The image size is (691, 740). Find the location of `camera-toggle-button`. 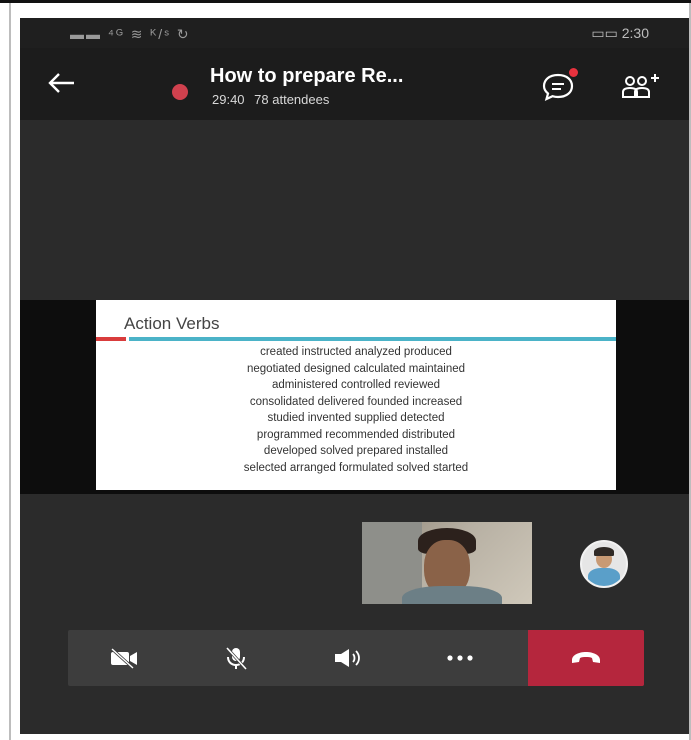

camera-toggle-button is located at coordinates (124, 658).